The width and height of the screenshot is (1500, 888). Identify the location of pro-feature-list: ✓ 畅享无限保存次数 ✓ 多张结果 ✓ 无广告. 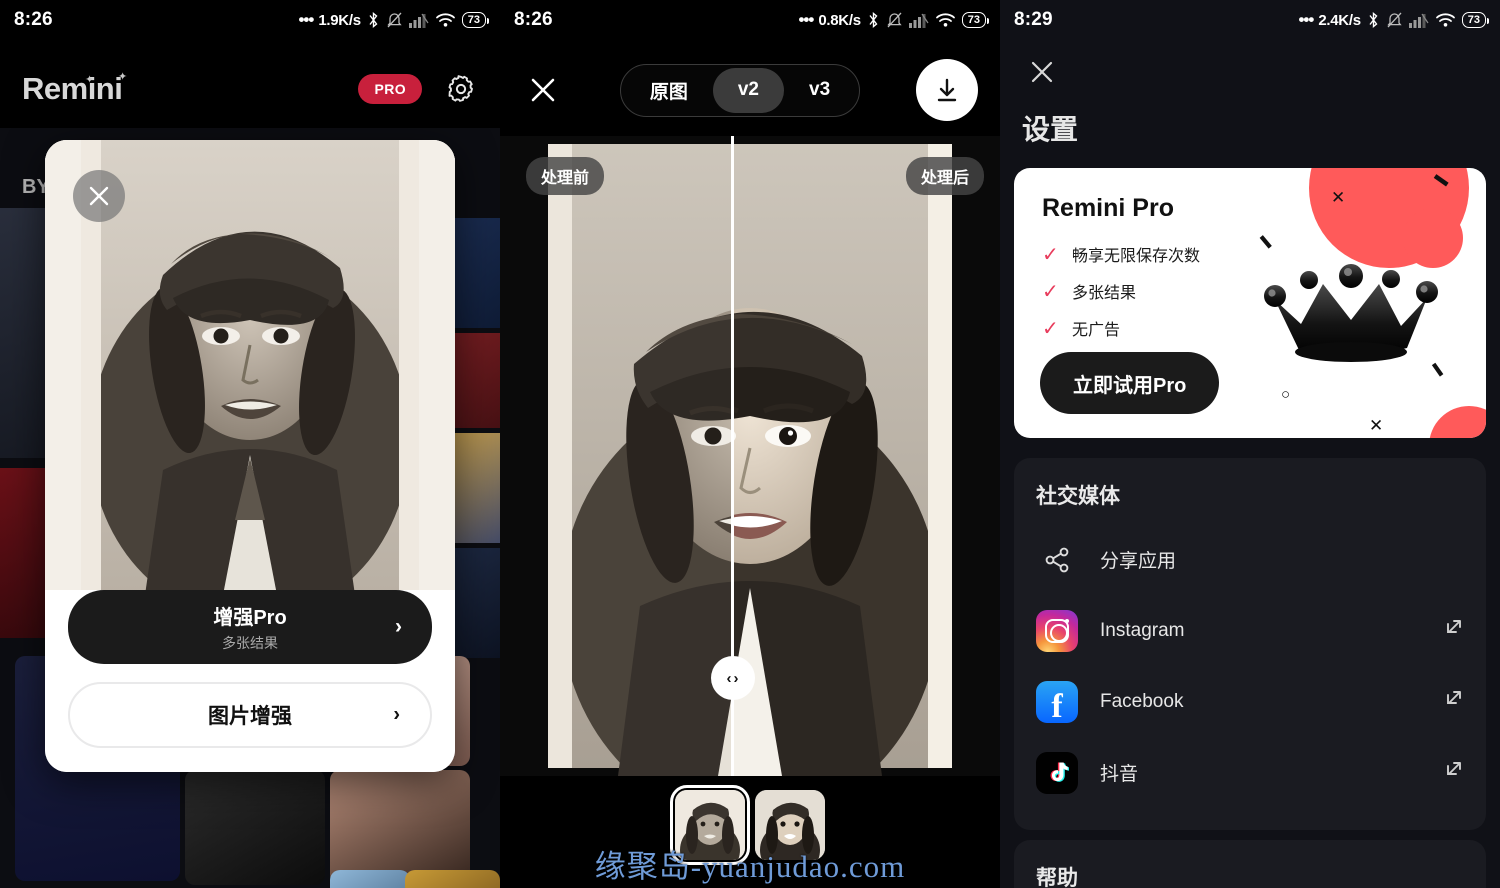
(1121, 295).